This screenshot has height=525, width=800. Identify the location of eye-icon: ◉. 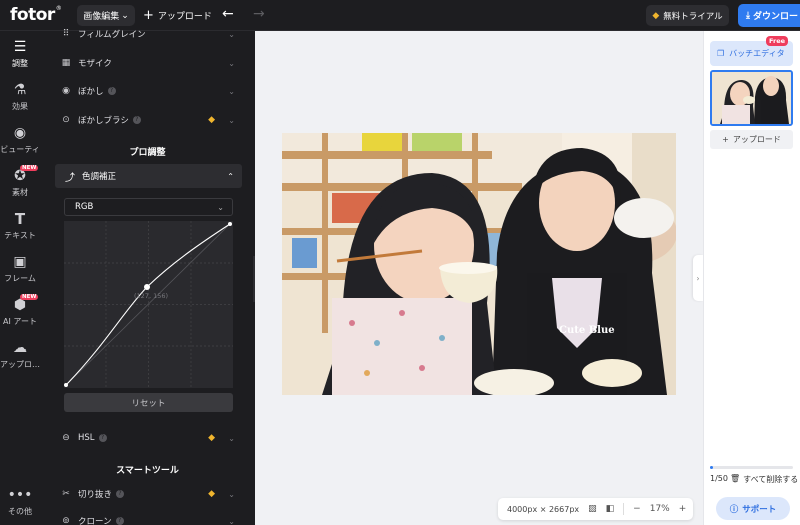
(20, 133).